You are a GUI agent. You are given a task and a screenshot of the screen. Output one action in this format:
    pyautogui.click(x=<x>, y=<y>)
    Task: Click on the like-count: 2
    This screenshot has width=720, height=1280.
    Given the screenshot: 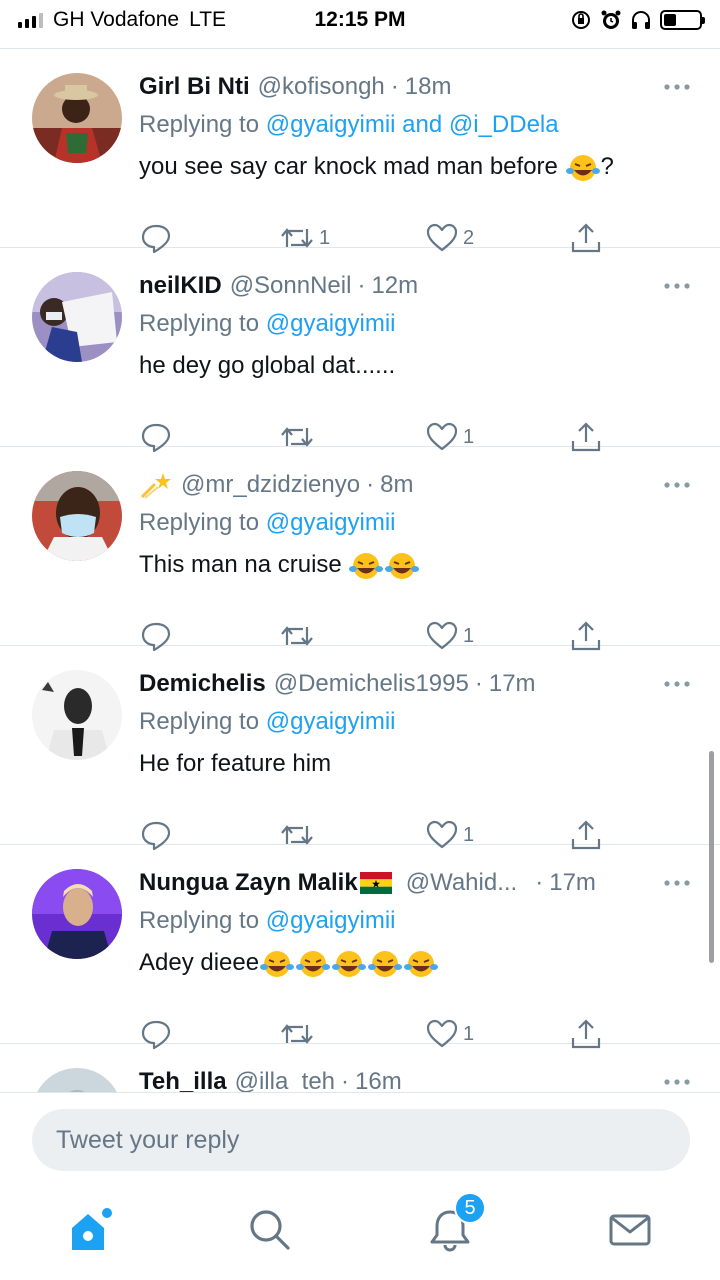 What is the action you would take?
    pyautogui.click(x=469, y=237)
    